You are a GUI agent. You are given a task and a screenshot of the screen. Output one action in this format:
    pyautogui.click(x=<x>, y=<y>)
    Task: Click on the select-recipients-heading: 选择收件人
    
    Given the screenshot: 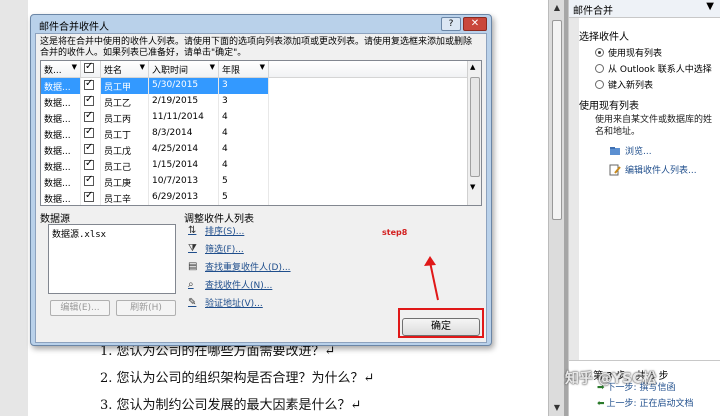 What is the action you would take?
    pyautogui.click(x=604, y=37)
    